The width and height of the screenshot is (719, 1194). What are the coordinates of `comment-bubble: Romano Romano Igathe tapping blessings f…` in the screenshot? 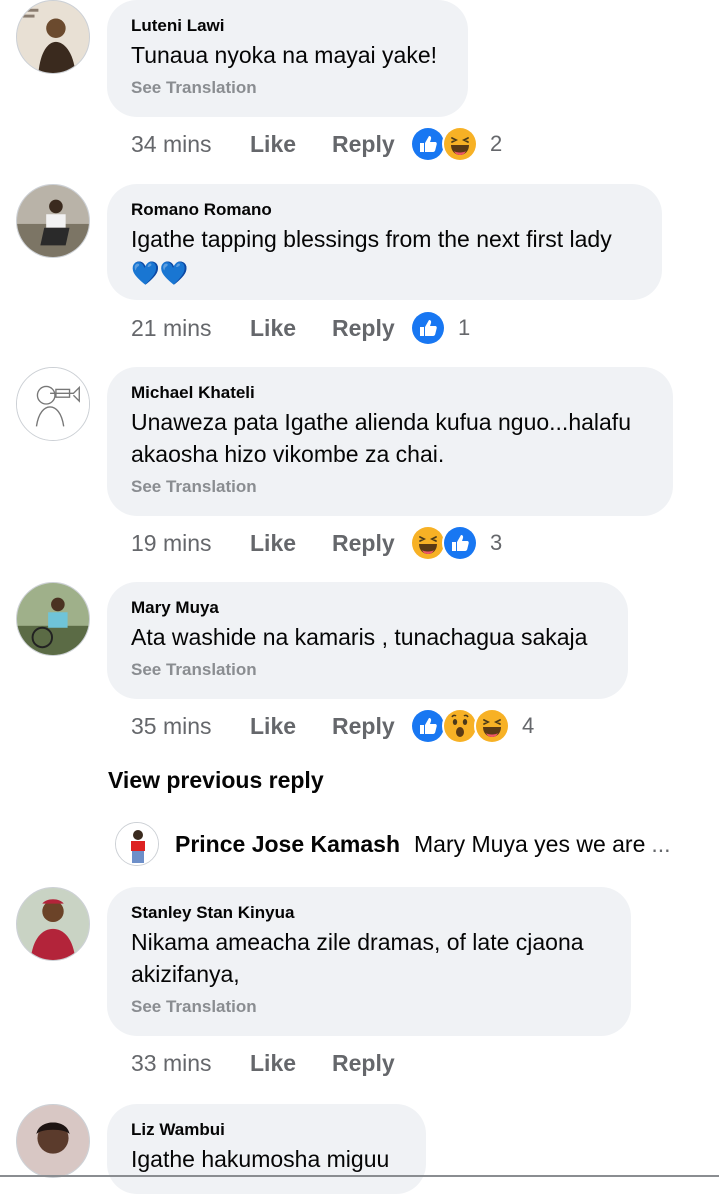 It's located at (384, 242).